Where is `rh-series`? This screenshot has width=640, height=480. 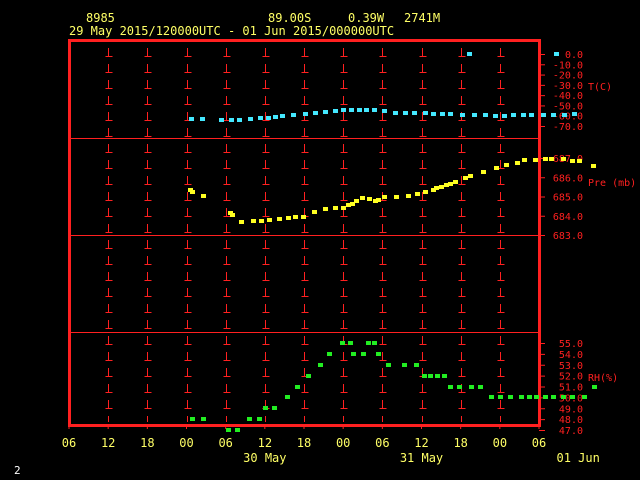
rh-series is located at coordinates (393, 386).